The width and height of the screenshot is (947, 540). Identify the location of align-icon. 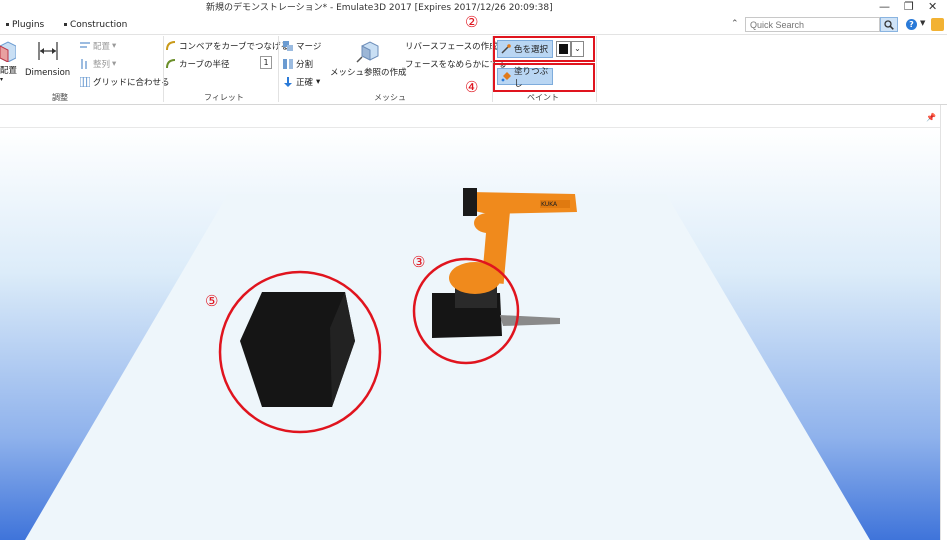
(84, 64).